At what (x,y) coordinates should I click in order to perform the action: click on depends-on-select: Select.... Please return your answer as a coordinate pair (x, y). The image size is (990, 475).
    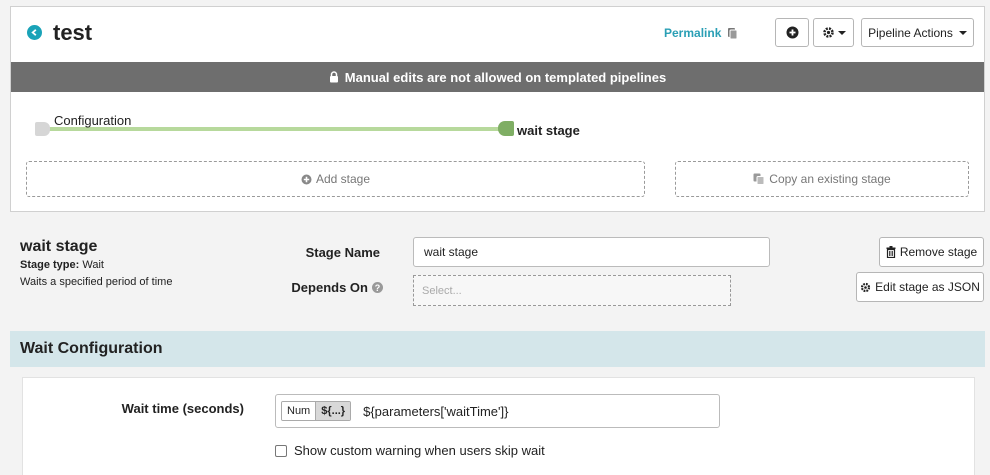
    Looking at the image, I should click on (572, 290).